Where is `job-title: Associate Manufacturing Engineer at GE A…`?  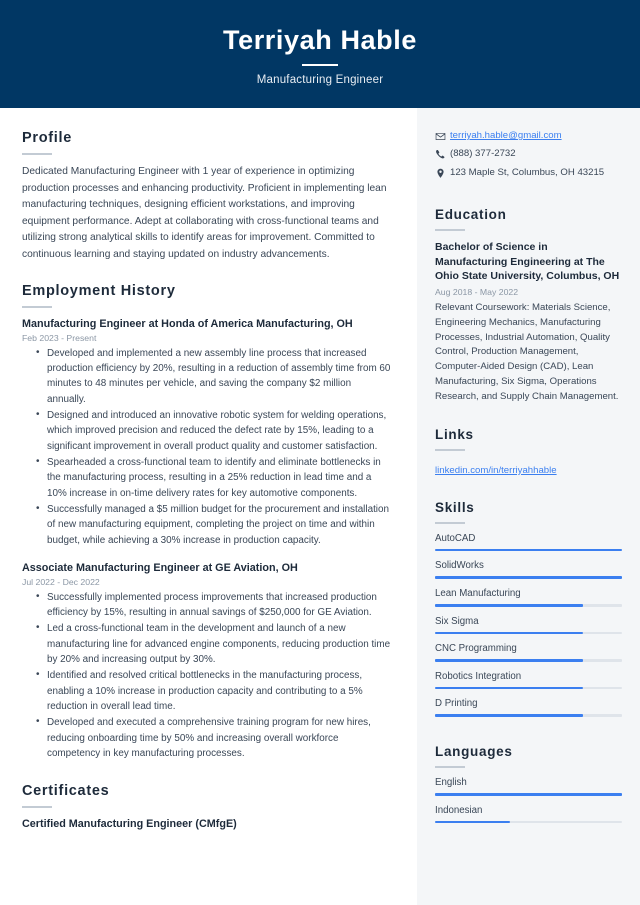 job-title: Associate Manufacturing Engineer at GE A… is located at coordinates (160, 568).